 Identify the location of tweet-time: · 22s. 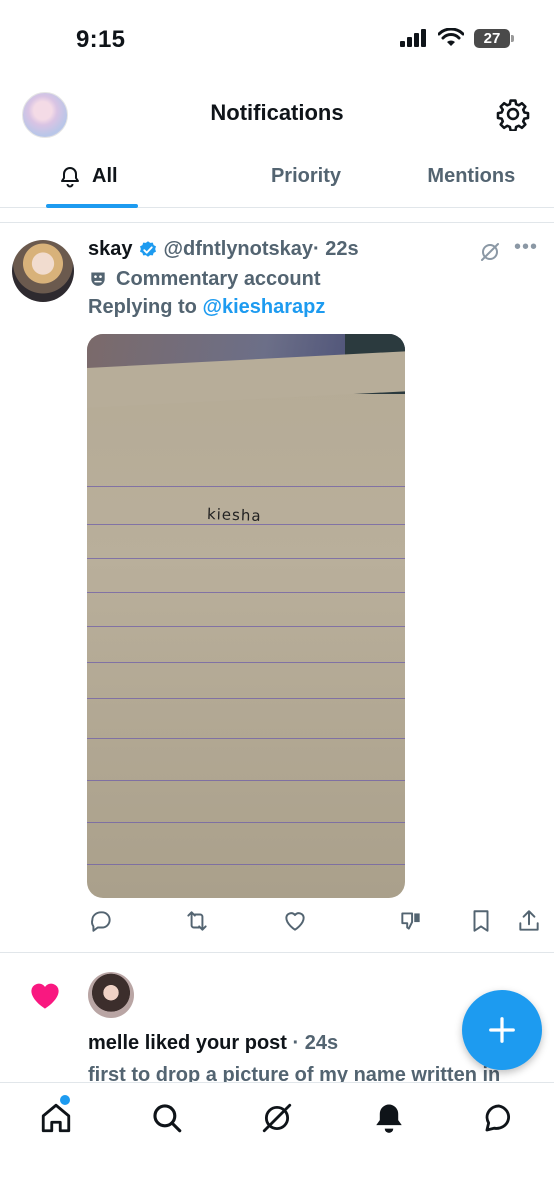
(336, 249).